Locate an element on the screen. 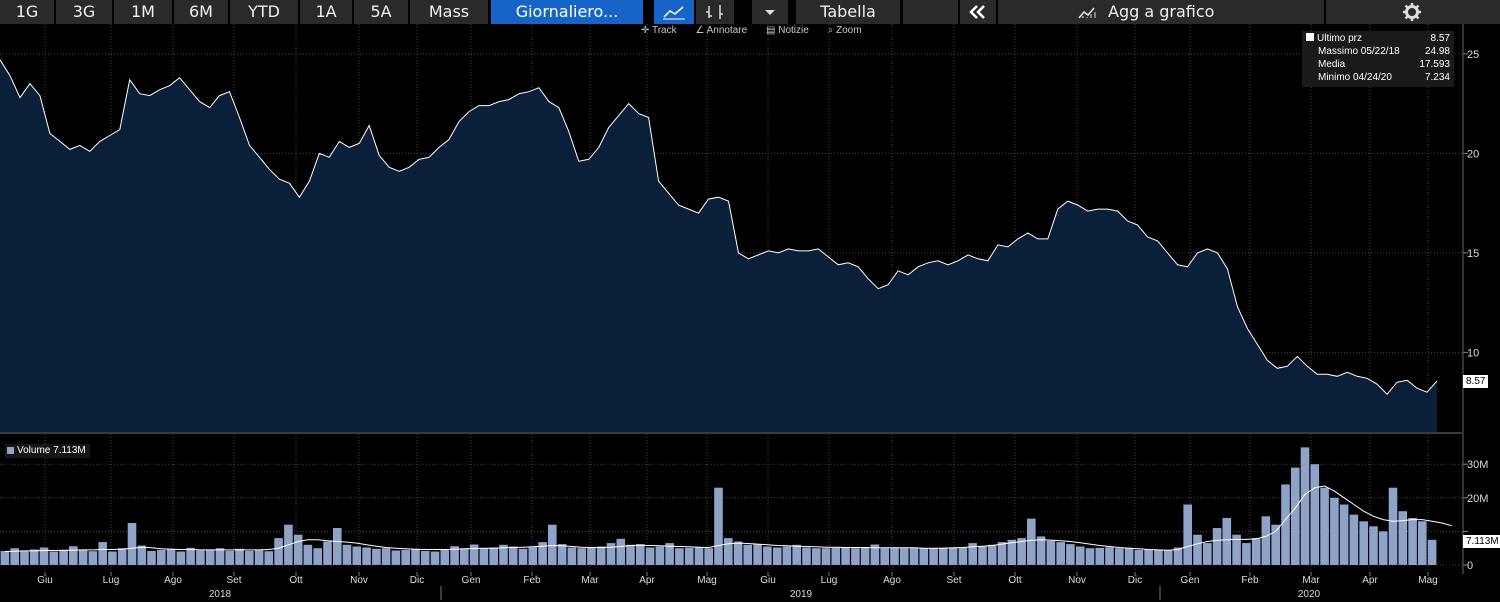 This screenshot has width=1500, height=602. price-tick-label: 10 is located at coordinates (1473, 353).